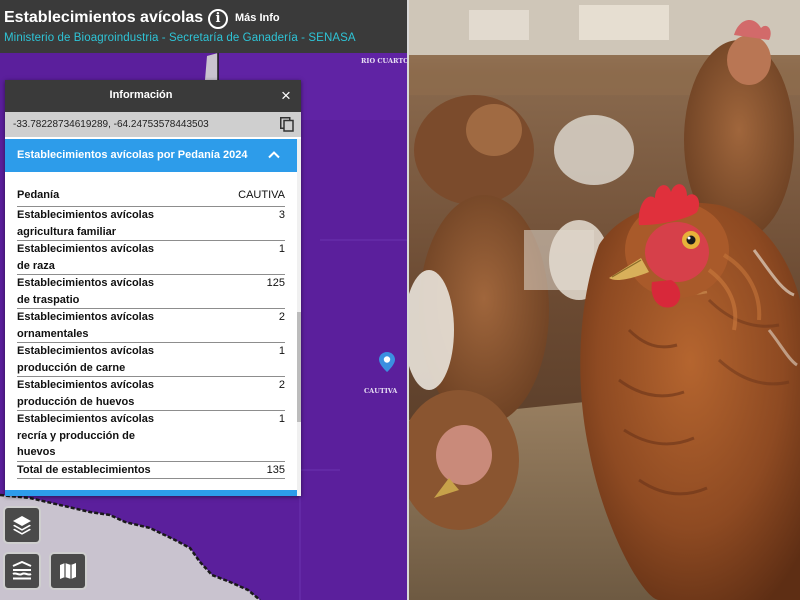  Describe the element at coordinates (85, 291) in the screenshot. I see `row-label: Establecimientos avícolas de traspatio` at that location.